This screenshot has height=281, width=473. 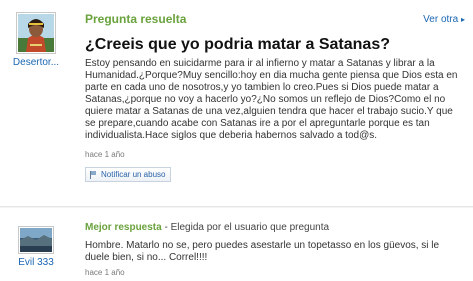 What do you see at coordinates (36, 262) in the screenshot?
I see `answerer-name-link: Evil 333` at bounding box center [36, 262].